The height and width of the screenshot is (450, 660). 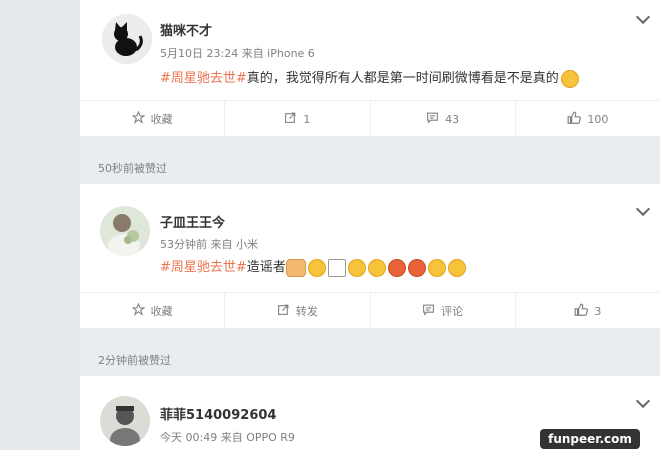 I want to click on post-meta: 今天 00:49 来自 OPPO R9, so click(x=227, y=437).